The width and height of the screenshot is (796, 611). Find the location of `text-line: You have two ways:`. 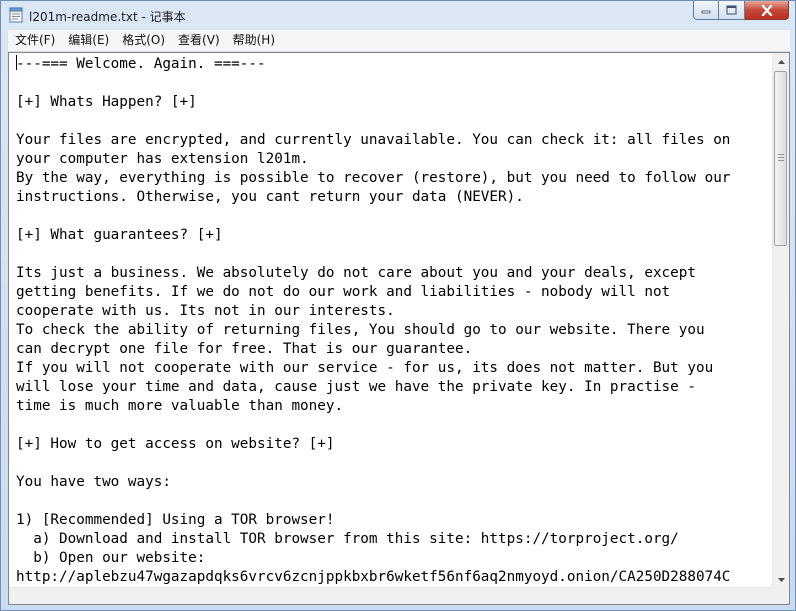

text-line: You have two ways: is located at coordinates (93, 482).